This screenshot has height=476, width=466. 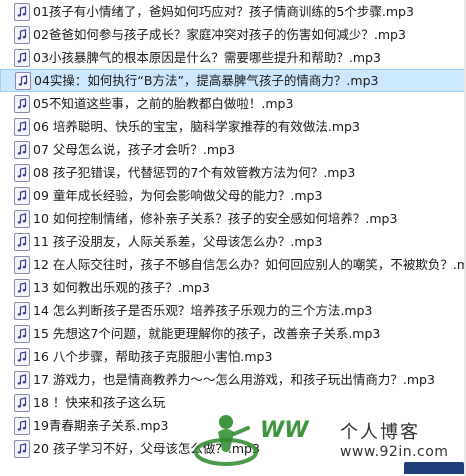 I want to click on file-name: 20 孩子学习不好，父母该怎么做？.mp3, so click(x=146, y=448).